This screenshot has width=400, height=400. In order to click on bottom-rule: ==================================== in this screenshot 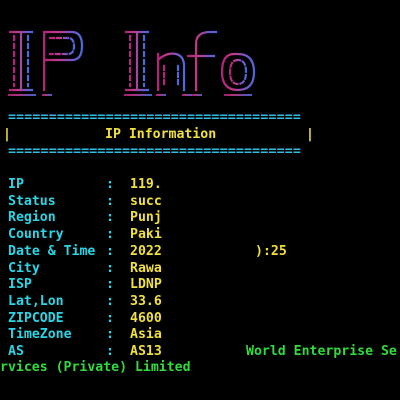, I will do `click(155, 151)`.